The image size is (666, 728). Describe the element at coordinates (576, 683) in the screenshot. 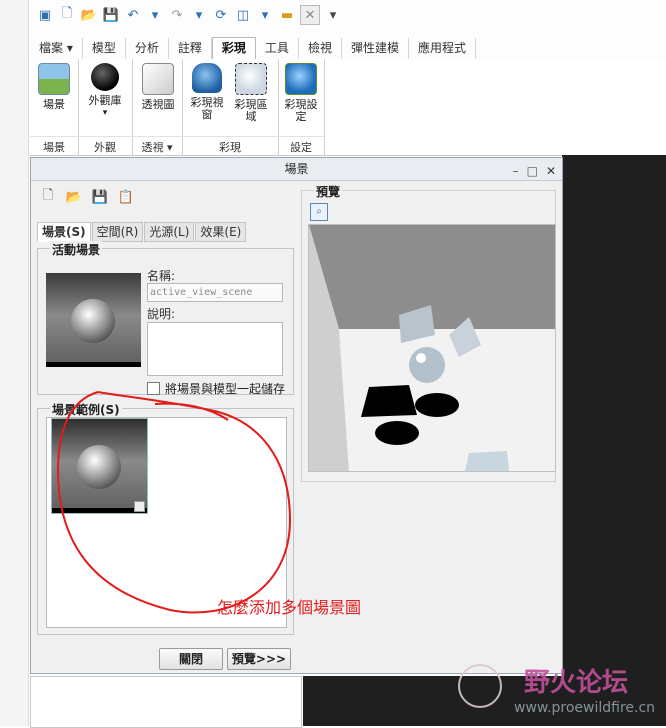

I see `watermark-title: 野火论坛` at that location.